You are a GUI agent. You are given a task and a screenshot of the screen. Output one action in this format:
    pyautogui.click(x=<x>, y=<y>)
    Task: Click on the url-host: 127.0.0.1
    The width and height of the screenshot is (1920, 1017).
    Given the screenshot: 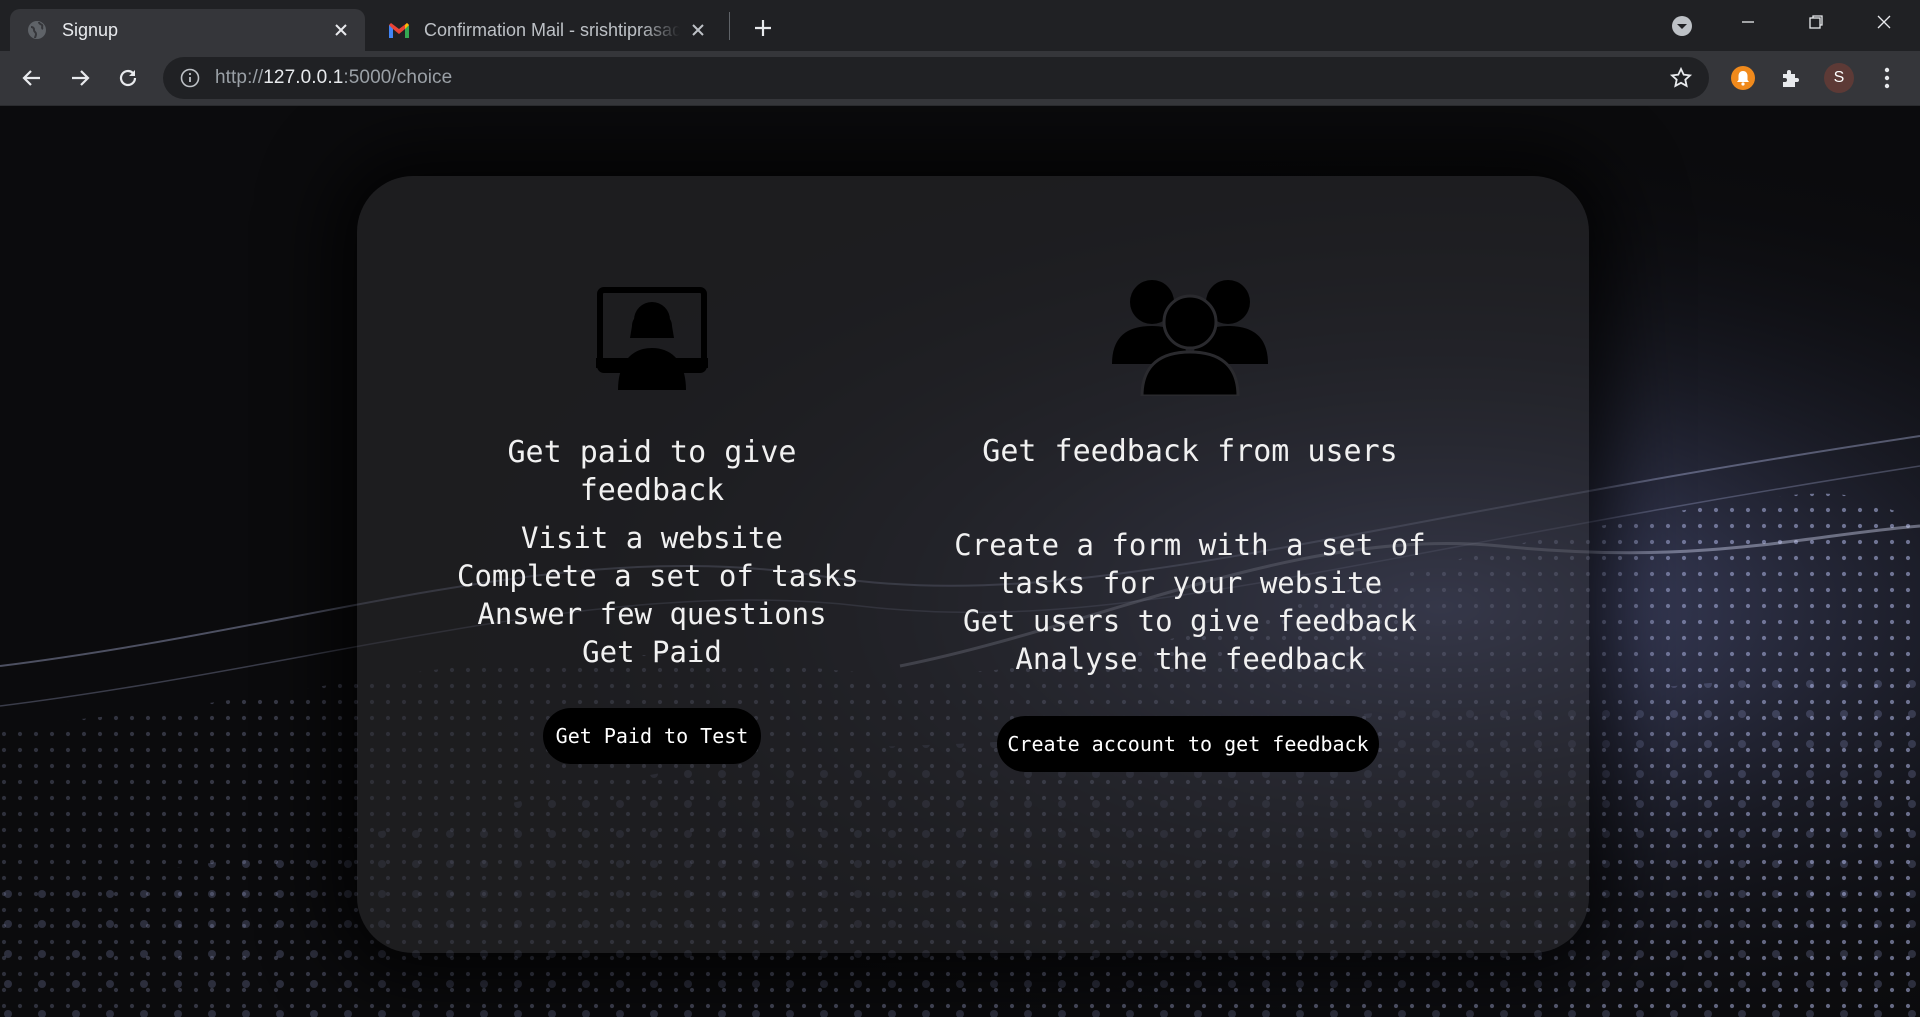 What is the action you would take?
    pyautogui.click(x=303, y=77)
    